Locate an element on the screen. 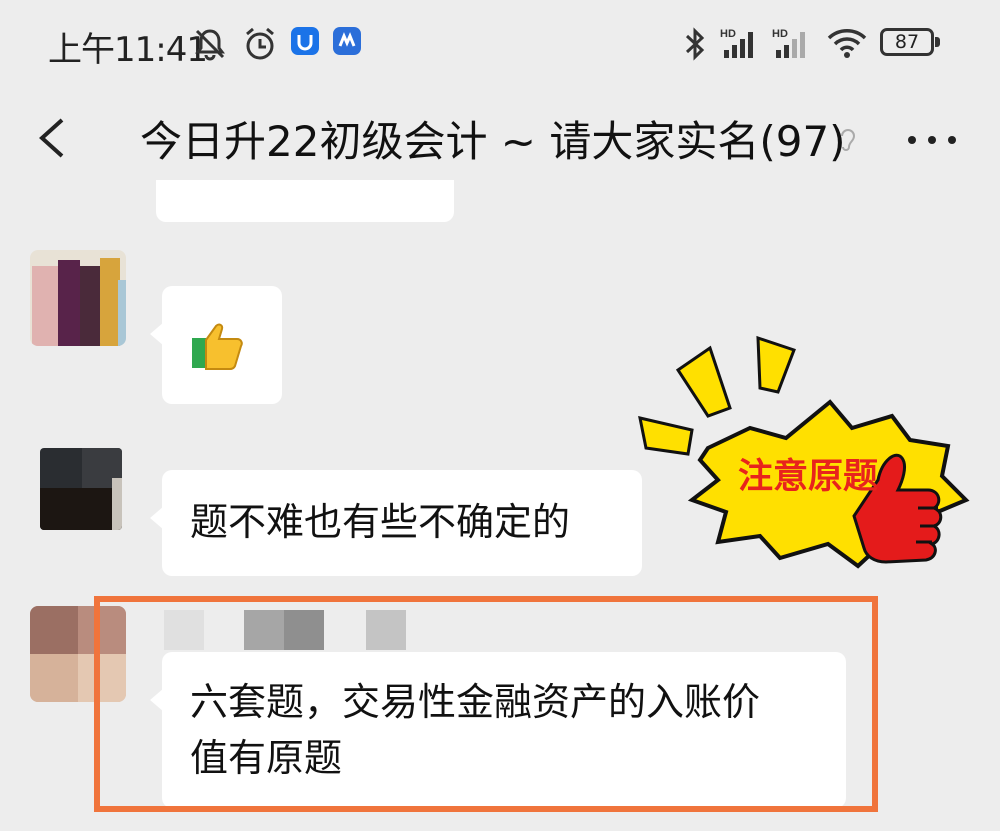 This screenshot has height=831, width=1000. battery-indicator: 87 is located at coordinates (910, 42).